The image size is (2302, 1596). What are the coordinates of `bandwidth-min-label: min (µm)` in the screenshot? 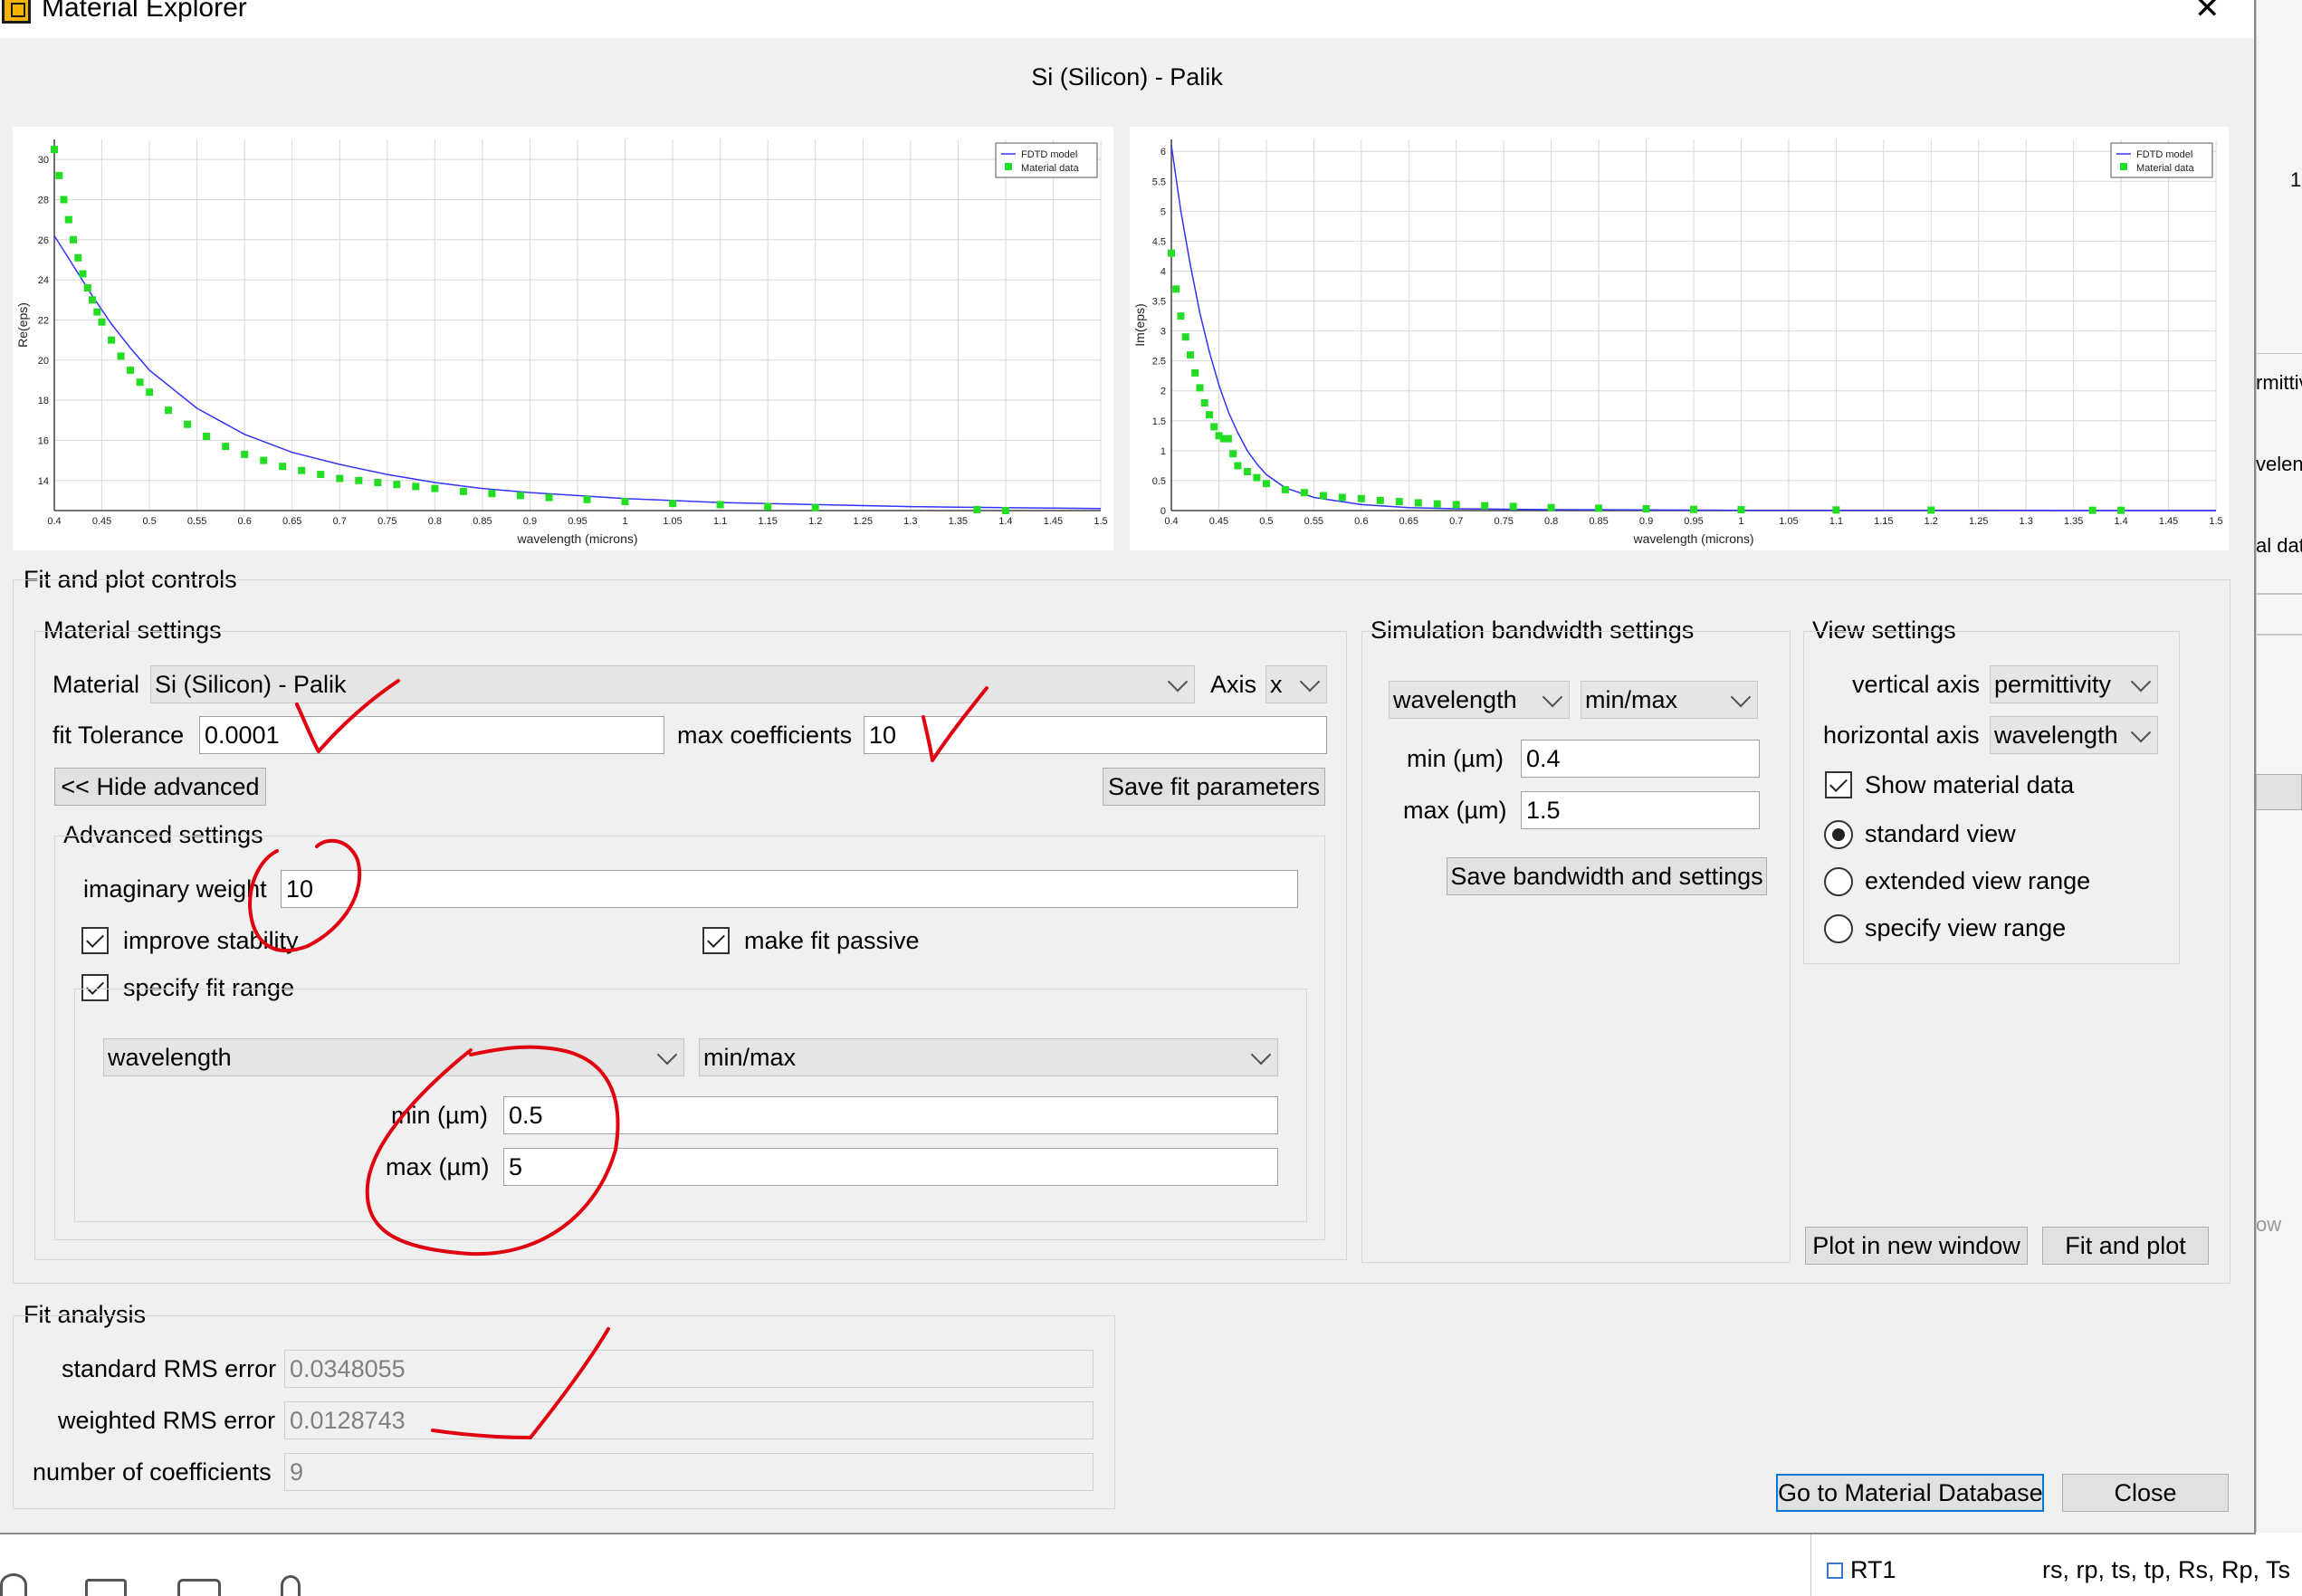 It's located at (1455, 758).